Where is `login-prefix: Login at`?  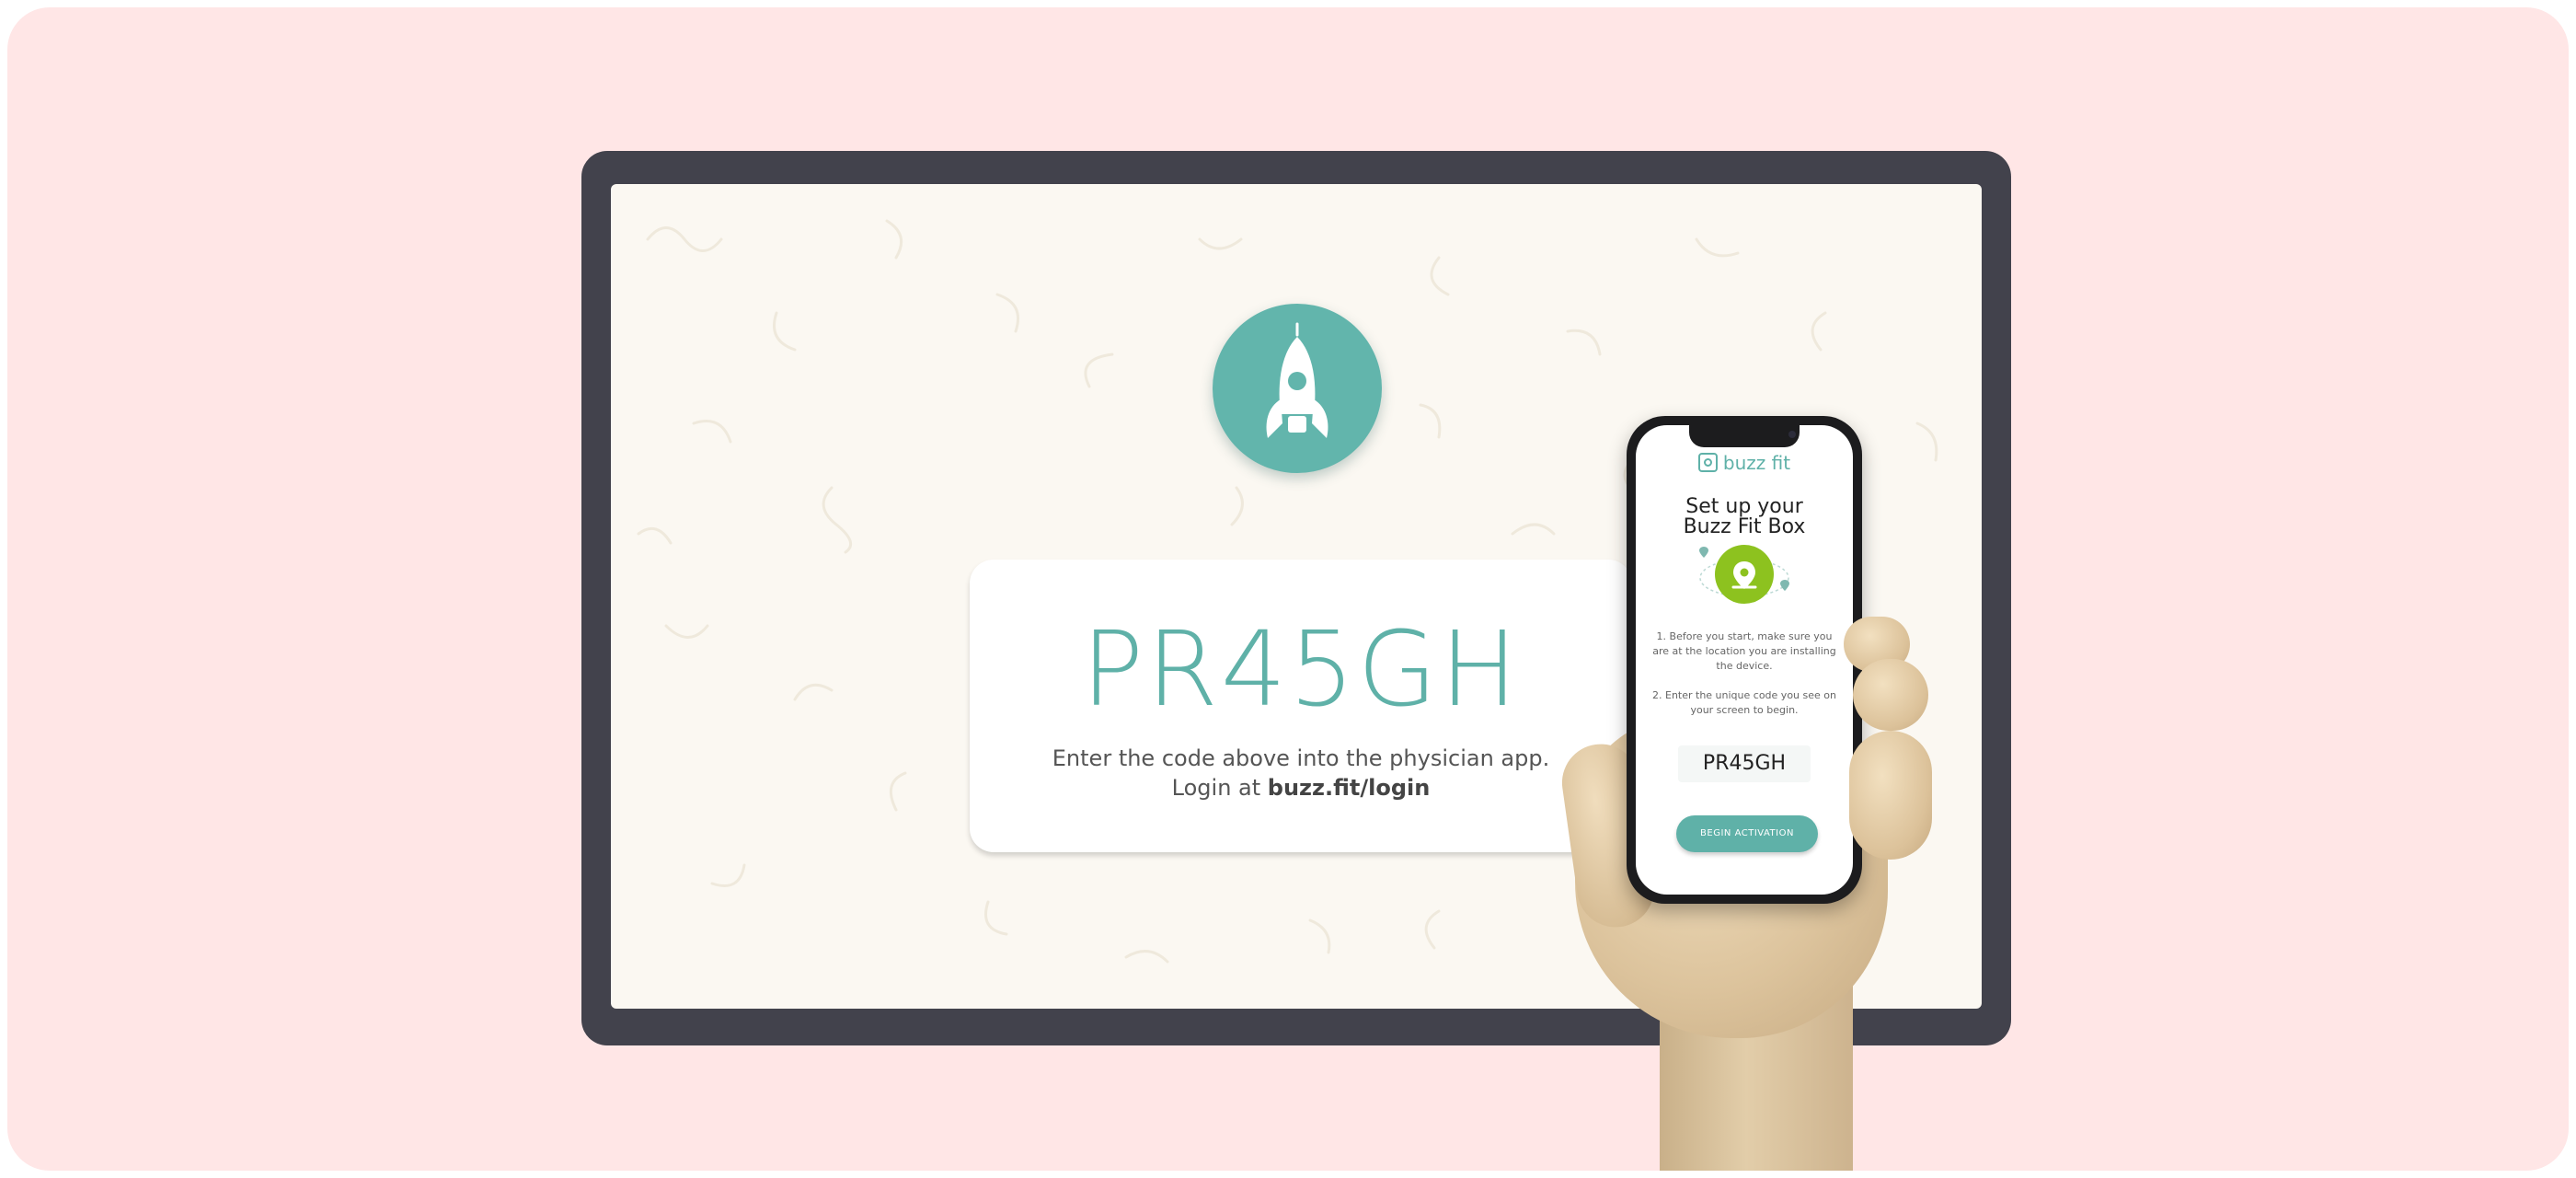
login-prefix: Login at is located at coordinates (1219, 788).